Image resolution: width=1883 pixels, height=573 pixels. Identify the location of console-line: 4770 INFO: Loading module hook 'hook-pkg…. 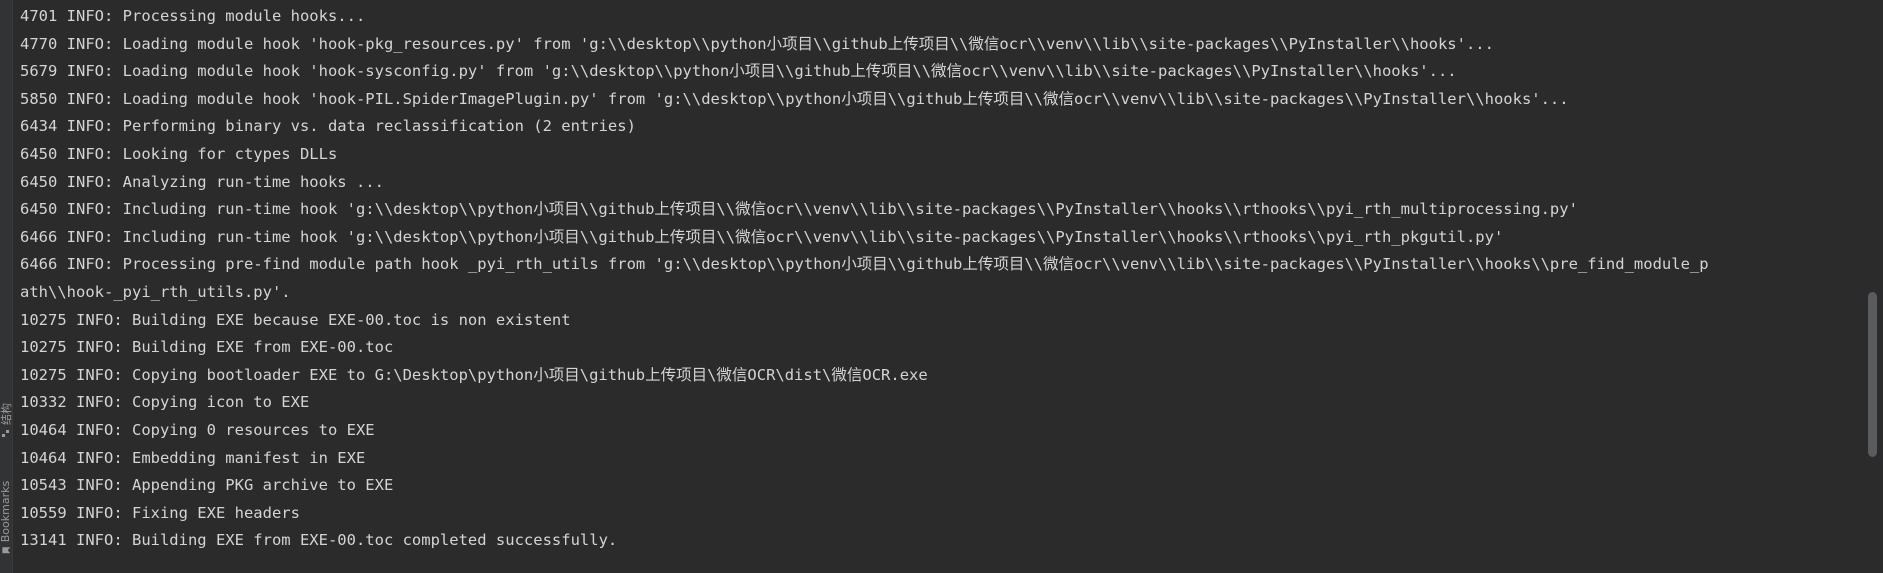
(757, 43).